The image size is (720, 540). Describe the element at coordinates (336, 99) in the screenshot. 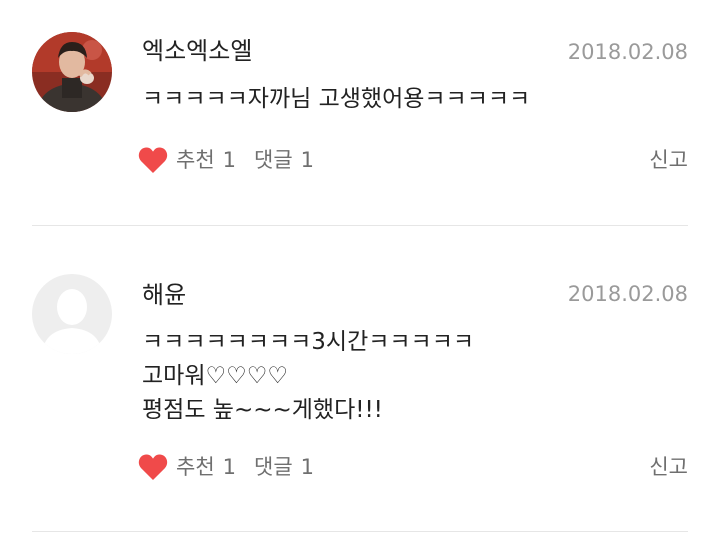

I see `comment-text-line: ㅋㅋㅋㅋㅋ자까님 고생했어용ㅋㅋㅋㅋㅋ` at that location.